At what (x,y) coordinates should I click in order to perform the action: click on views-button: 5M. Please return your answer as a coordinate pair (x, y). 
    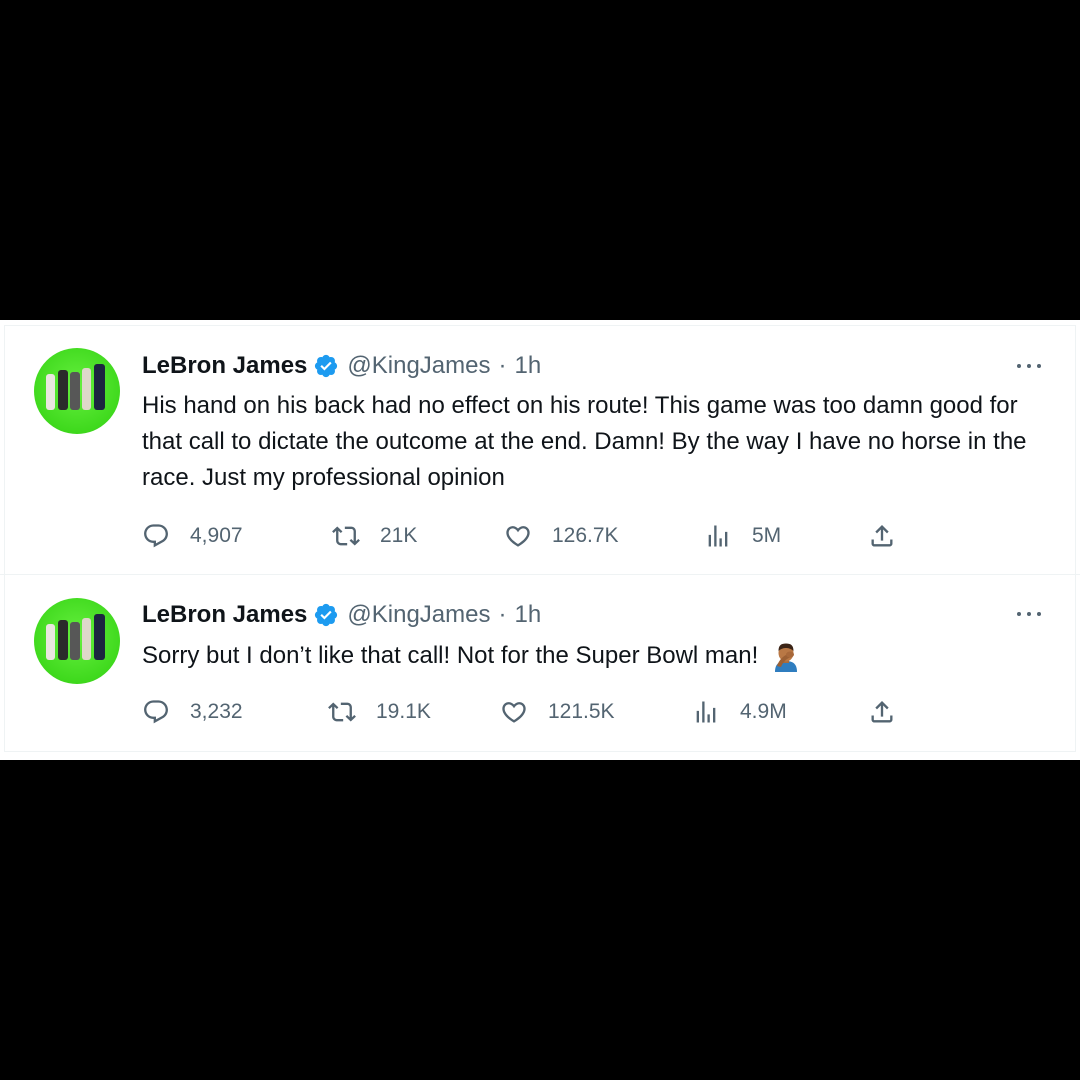
    Looking at the image, I should click on (742, 536).